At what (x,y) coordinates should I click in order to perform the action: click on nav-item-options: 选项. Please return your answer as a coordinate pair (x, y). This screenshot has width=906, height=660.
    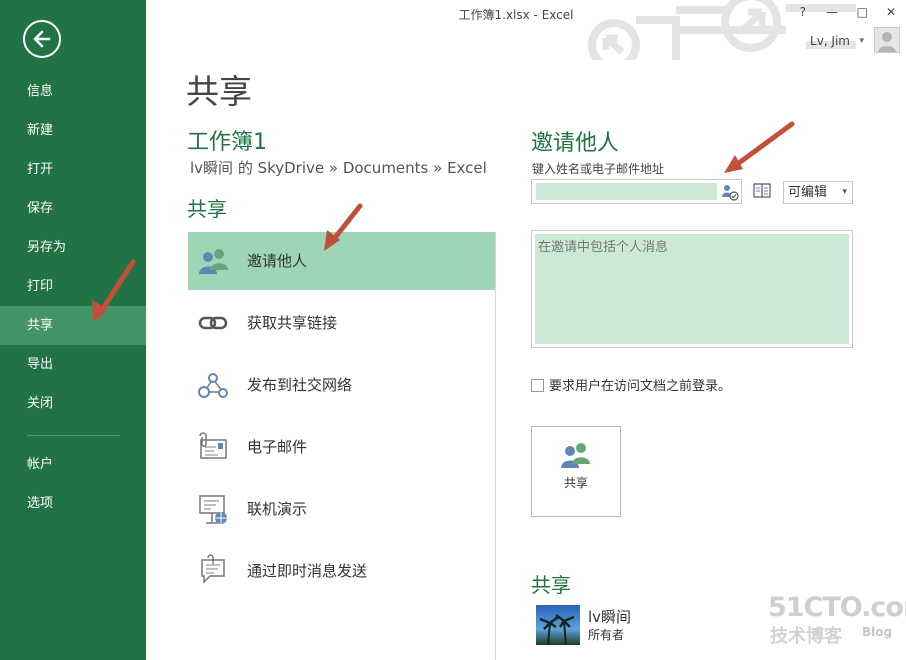
    Looking at the image, I should click on (73, 503).